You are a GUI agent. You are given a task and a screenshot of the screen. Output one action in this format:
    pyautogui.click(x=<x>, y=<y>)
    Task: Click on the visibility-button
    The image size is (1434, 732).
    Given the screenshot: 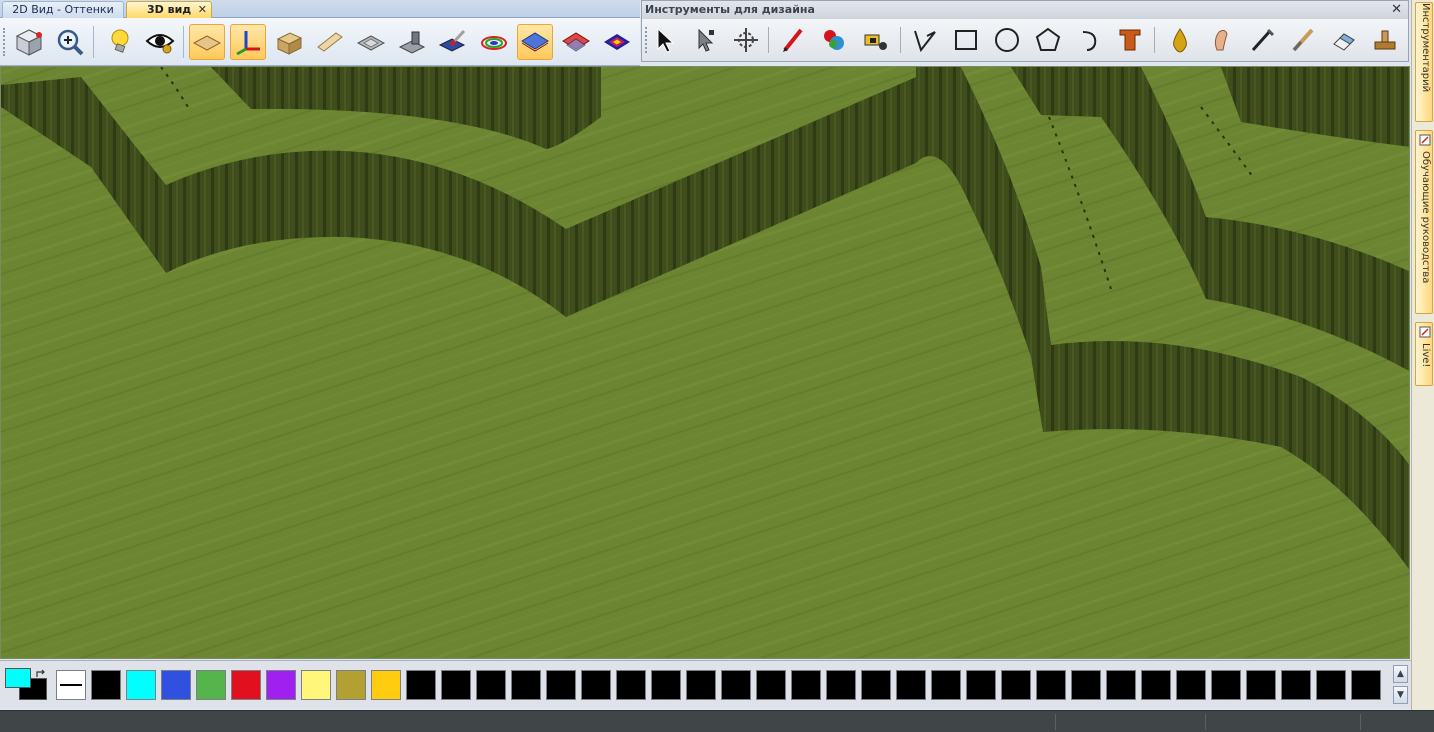 What is the action you would take?
    pyautogui.click(x=160, y=42)
    